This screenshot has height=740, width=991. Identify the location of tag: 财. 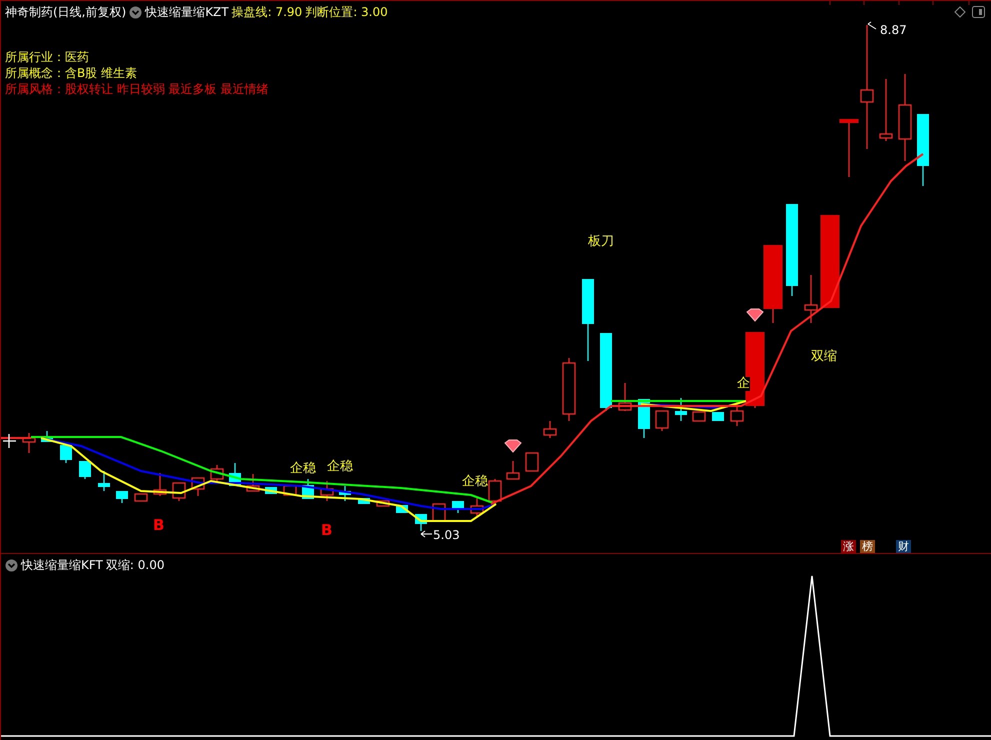
(903, 547).